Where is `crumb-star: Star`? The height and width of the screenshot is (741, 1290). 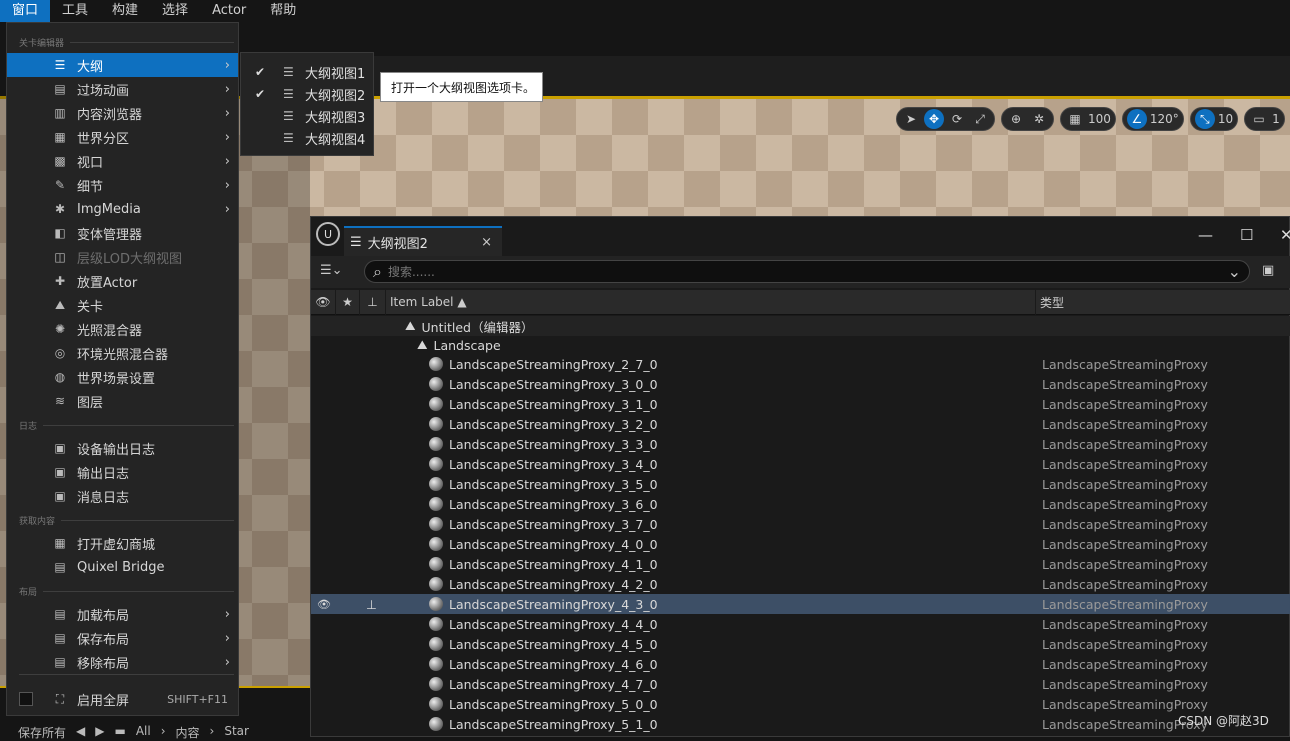
crumb-star: Star is located at coordinates (236, 732).